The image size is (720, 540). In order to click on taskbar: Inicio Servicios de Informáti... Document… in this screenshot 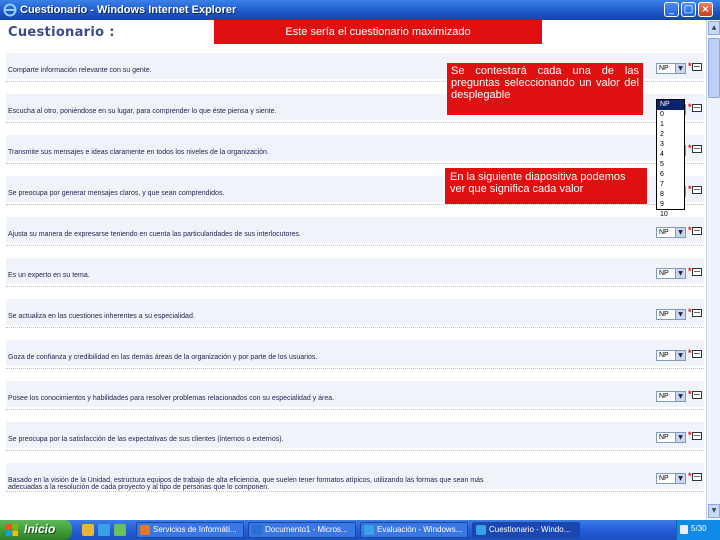, I will do `click(360, 530)`.